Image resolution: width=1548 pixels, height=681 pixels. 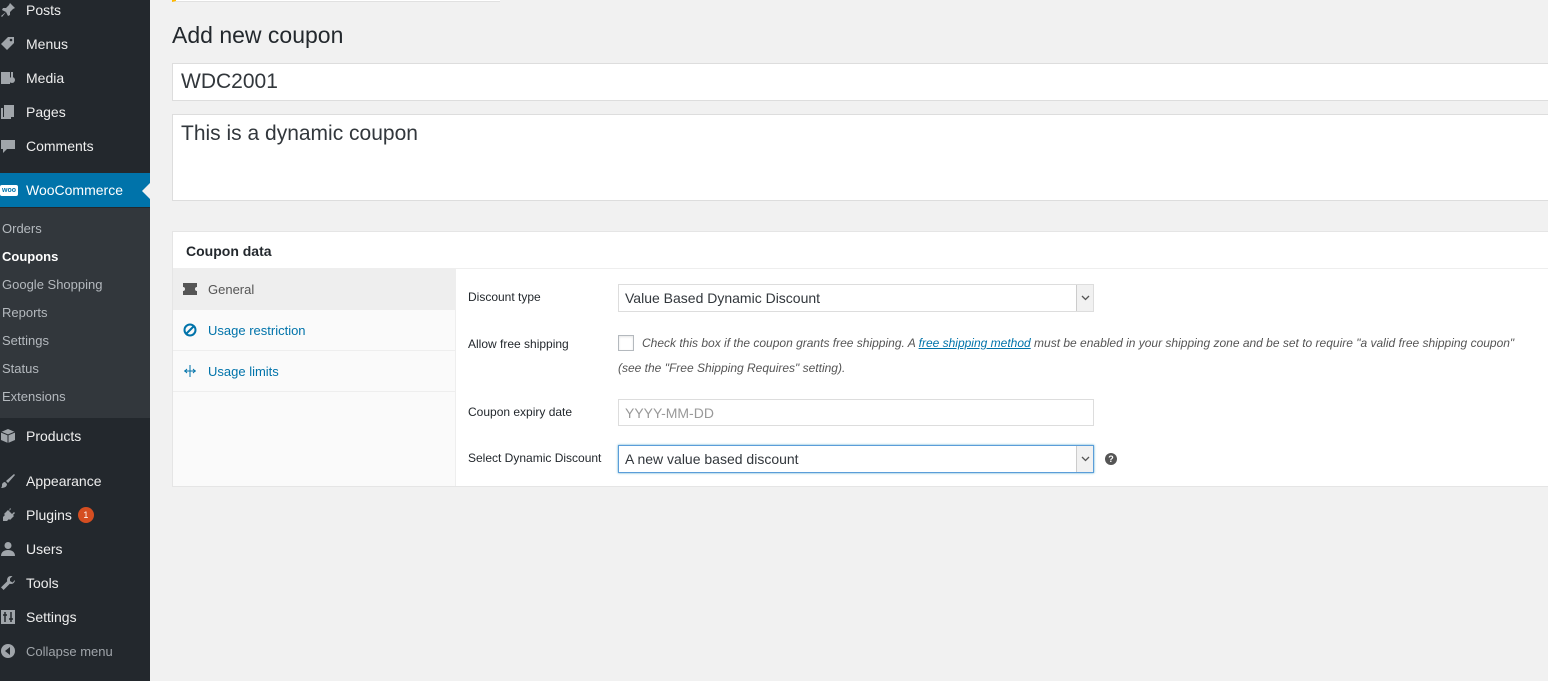 What do you see at coordinates (9, 190) in the screenshot?
I see `woo-icon: woo` at bounding box center [9, 190].